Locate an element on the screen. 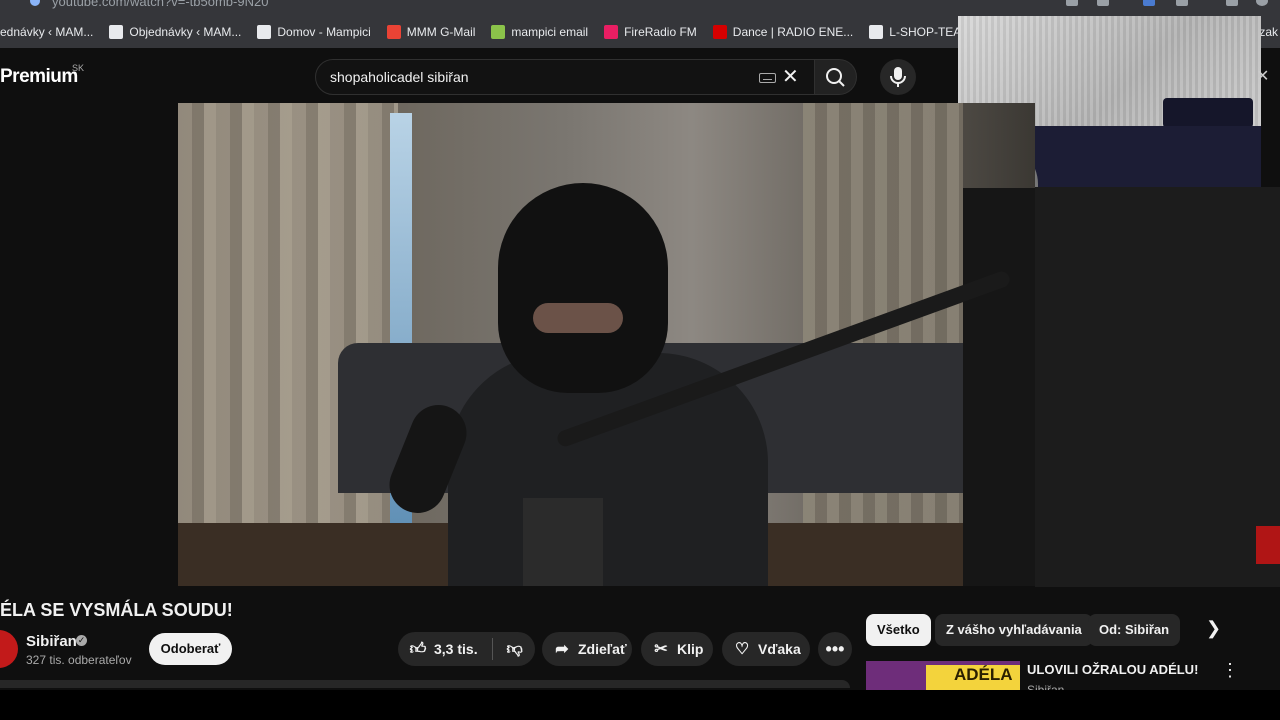  clip-button: ✂ Klip is located at coordinates (677, 649).